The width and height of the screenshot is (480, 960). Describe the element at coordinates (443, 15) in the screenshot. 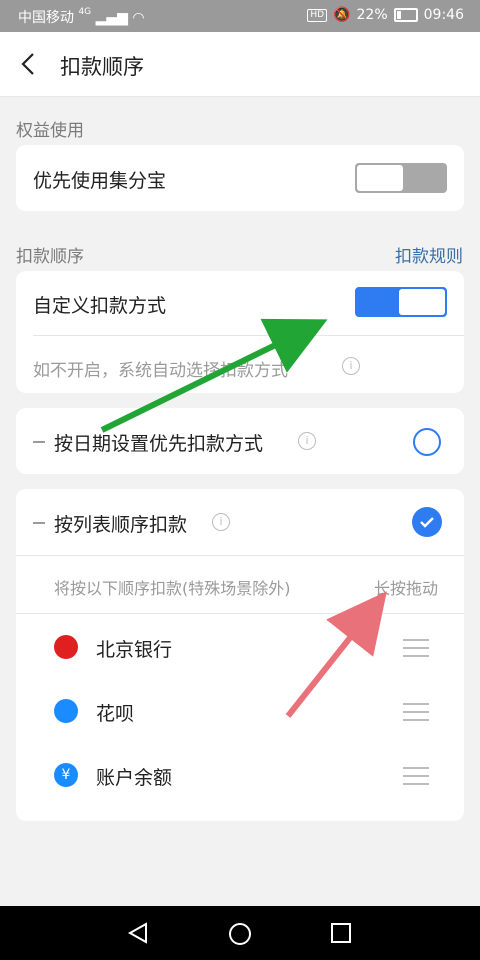

I see `clock: 09:46` at that location.